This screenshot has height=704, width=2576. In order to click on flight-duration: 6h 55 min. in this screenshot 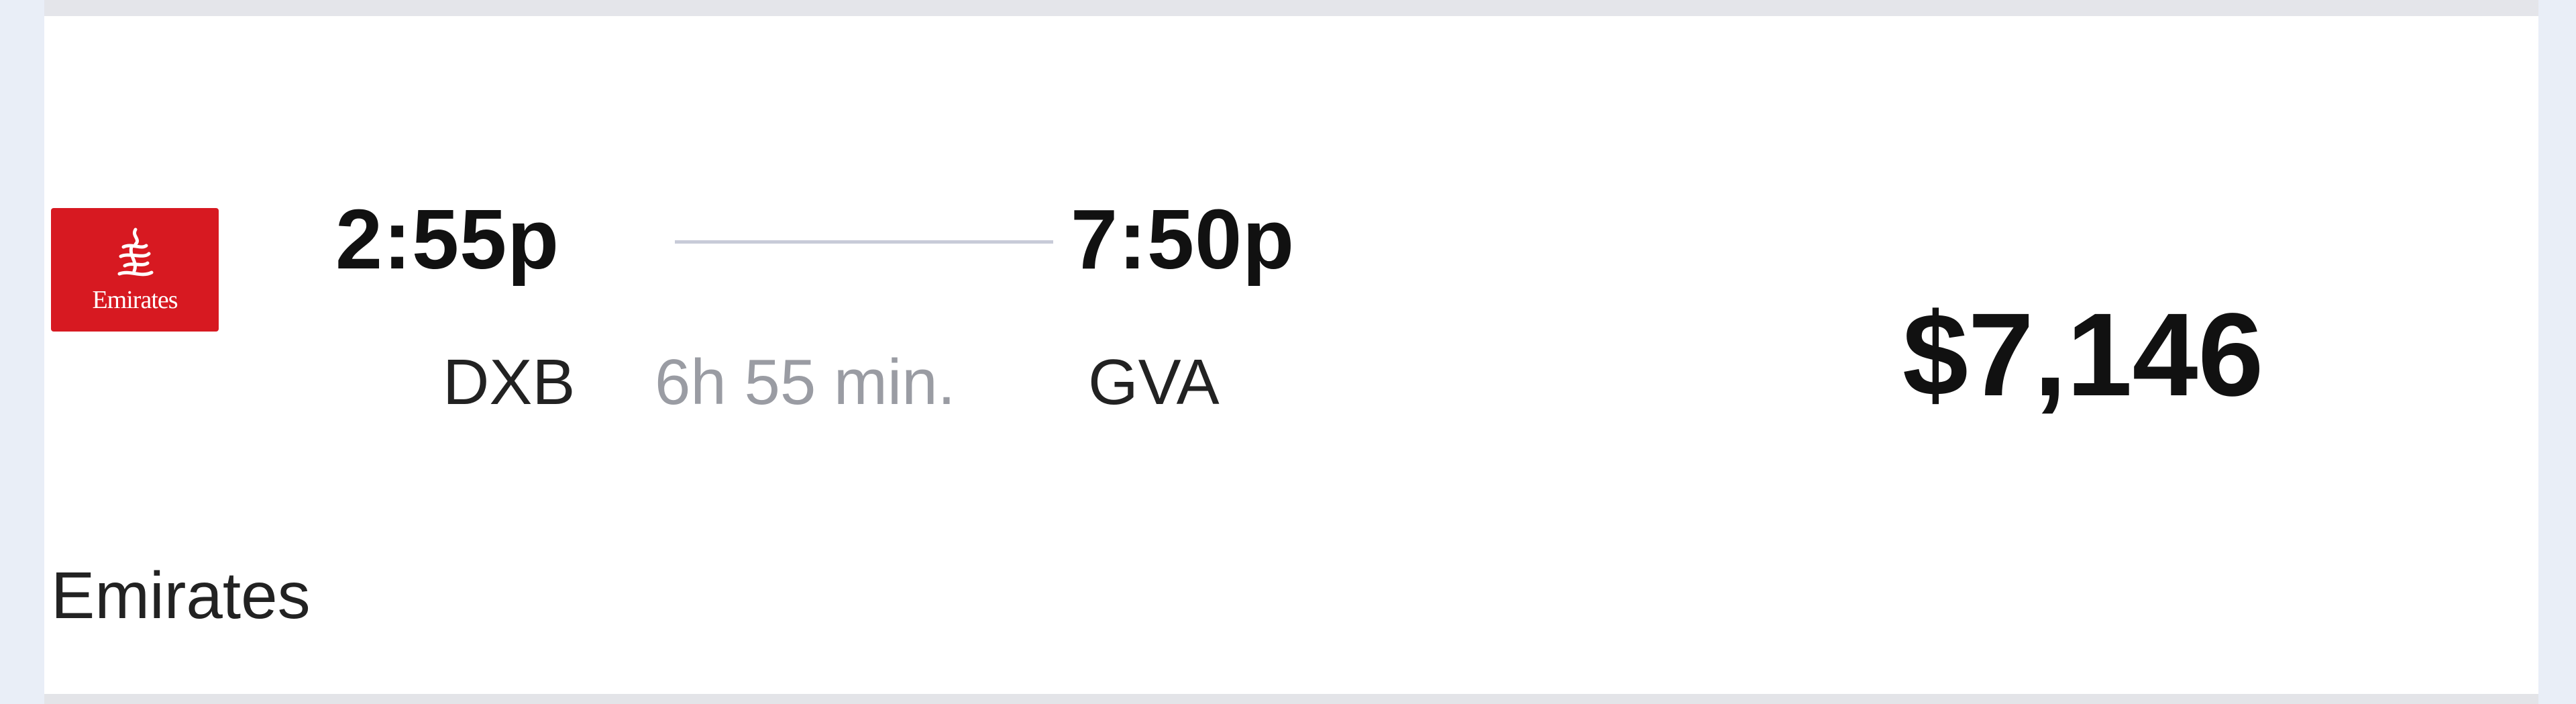, I will do `click(805, 382)`.